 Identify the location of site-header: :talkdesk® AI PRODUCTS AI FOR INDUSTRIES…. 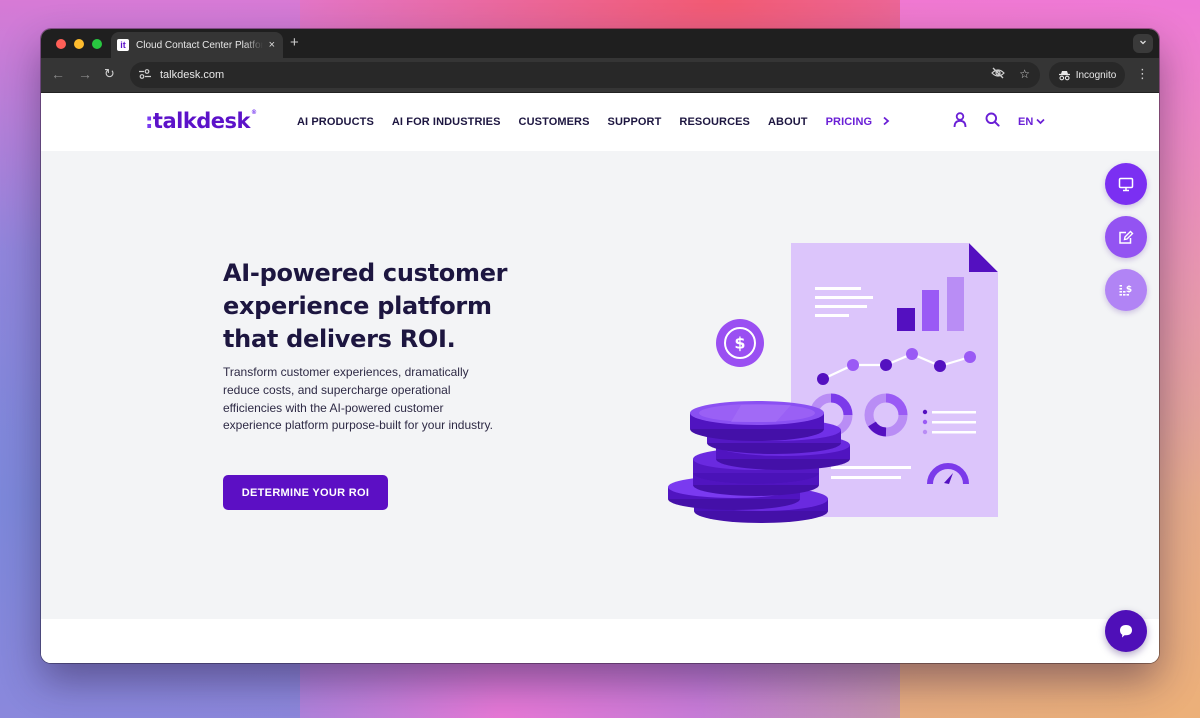
(600, 122).